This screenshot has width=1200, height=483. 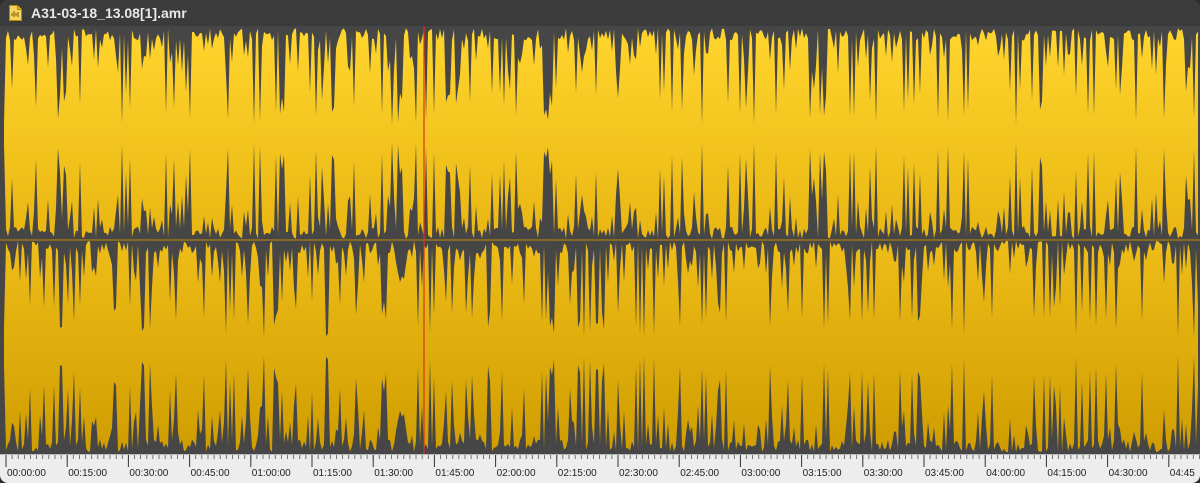 What do you see at coordinates (1067, 473) in the screenshot?
I see `ruler-time-label: 04:15:00` at bounding box center [1067, 473].